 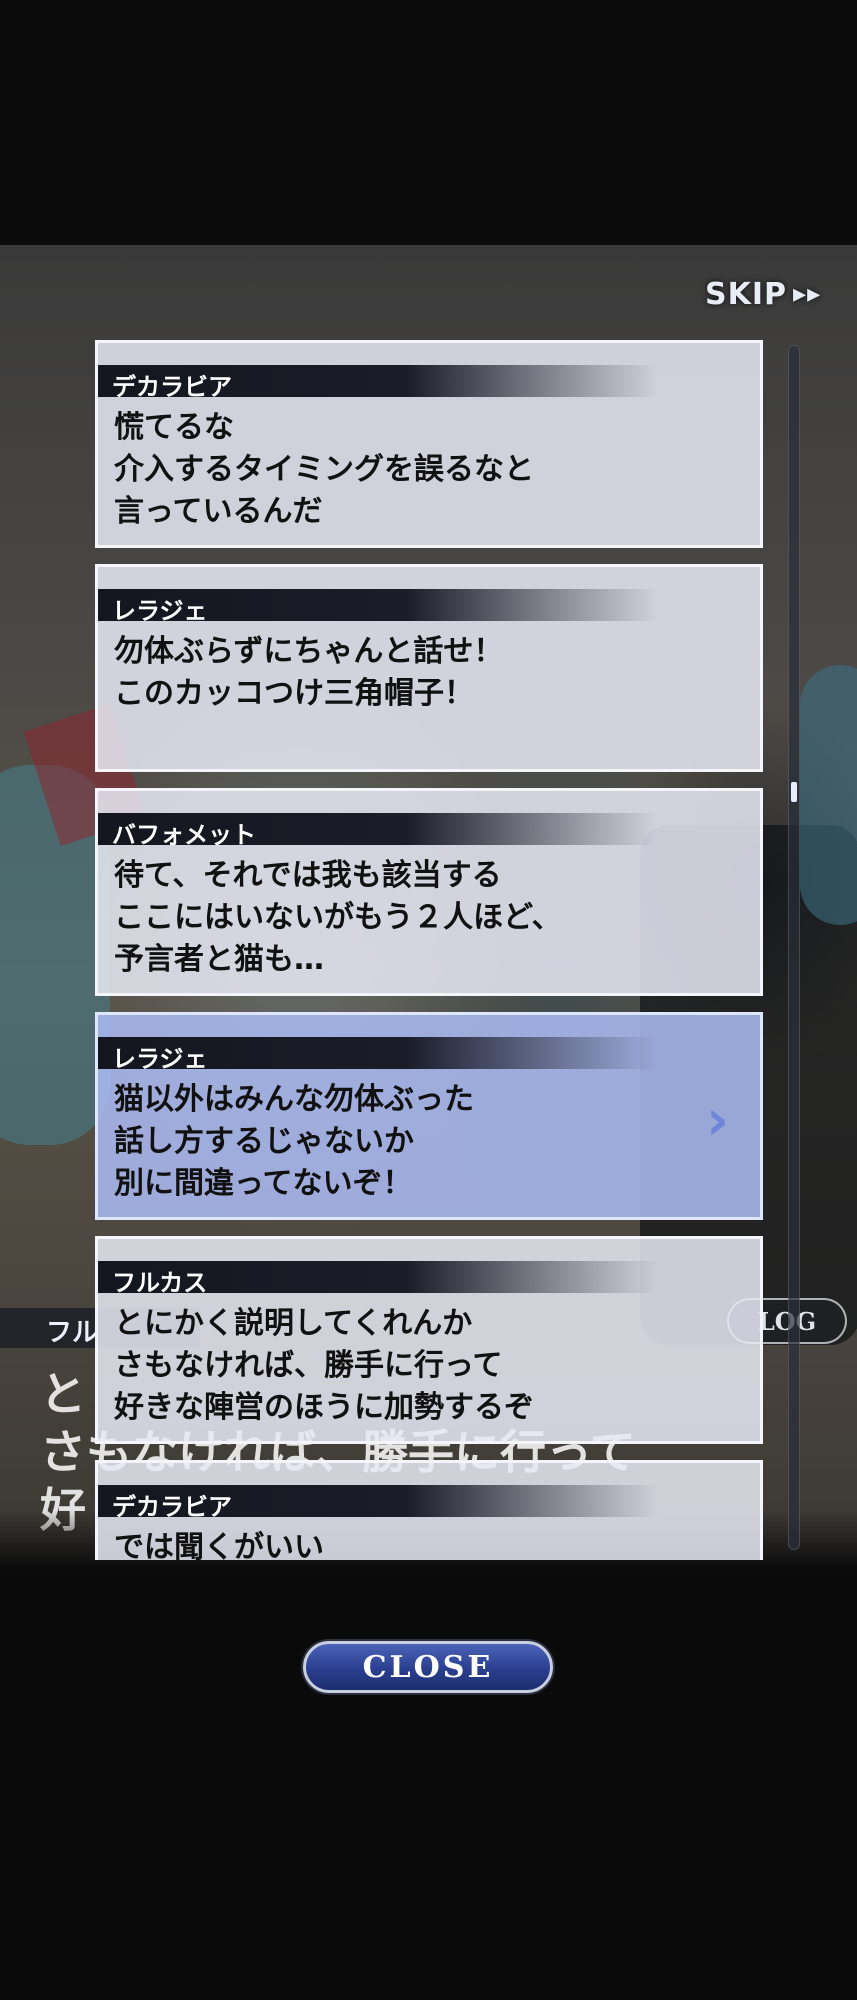 I want to click on entry-speaker: フルカス, so click(x=378, y=1279).